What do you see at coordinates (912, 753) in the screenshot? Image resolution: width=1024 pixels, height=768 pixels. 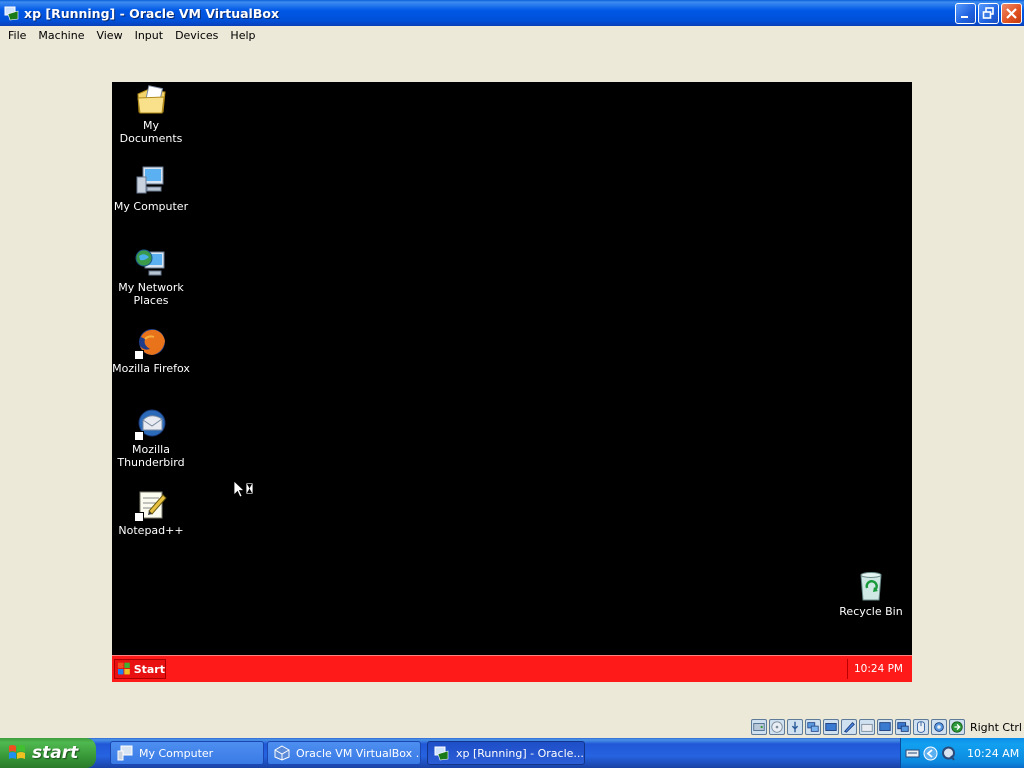 I see `keyboard-icon` at bounding box center [912, 753].